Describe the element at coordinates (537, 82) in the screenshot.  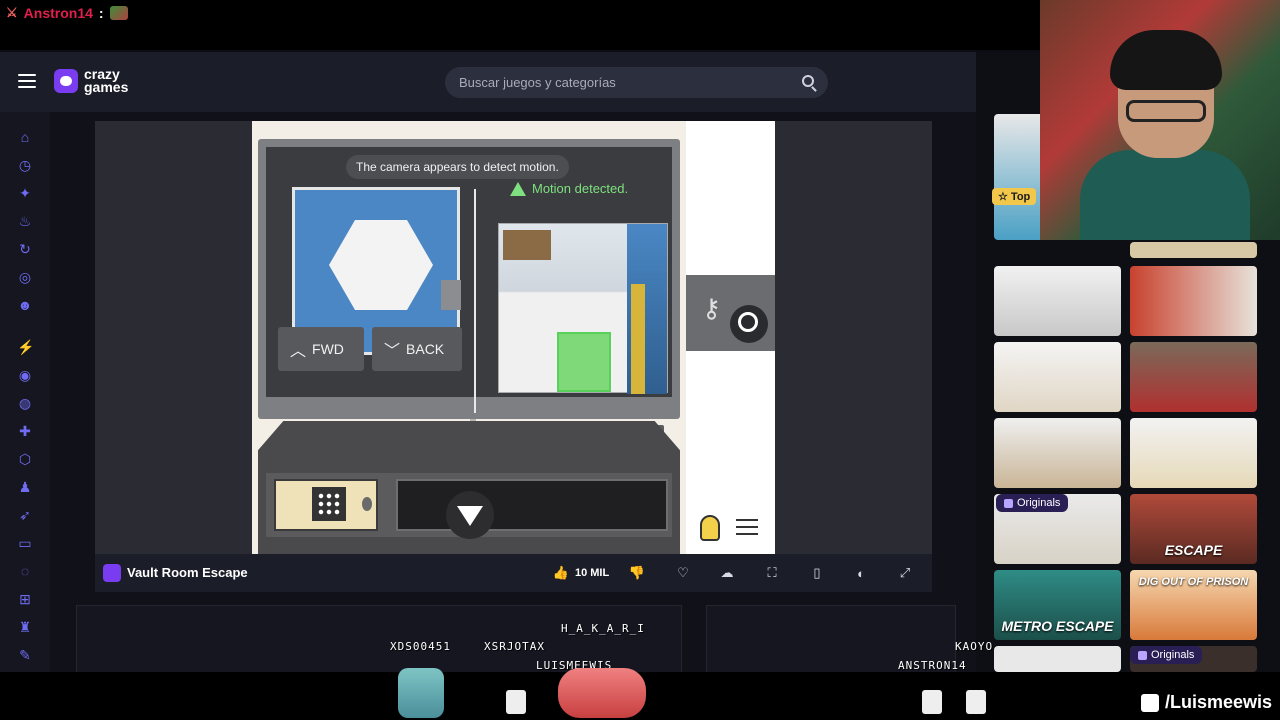
I see `search-placeholder: Buscar juegos y categorías` at that location.